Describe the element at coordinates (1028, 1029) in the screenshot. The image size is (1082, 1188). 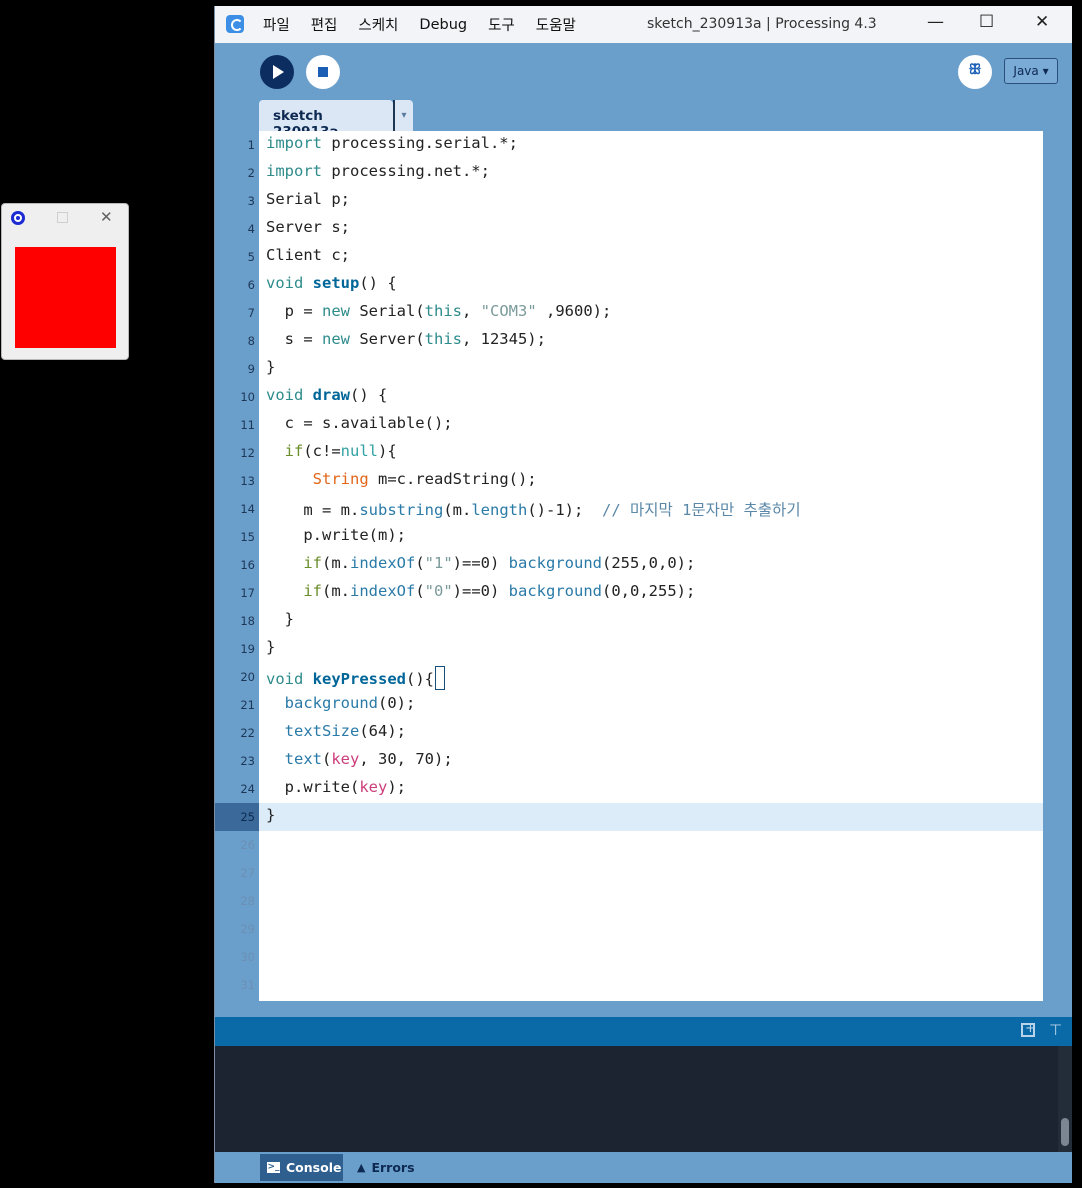
I see `copy-console-icon` at that location.